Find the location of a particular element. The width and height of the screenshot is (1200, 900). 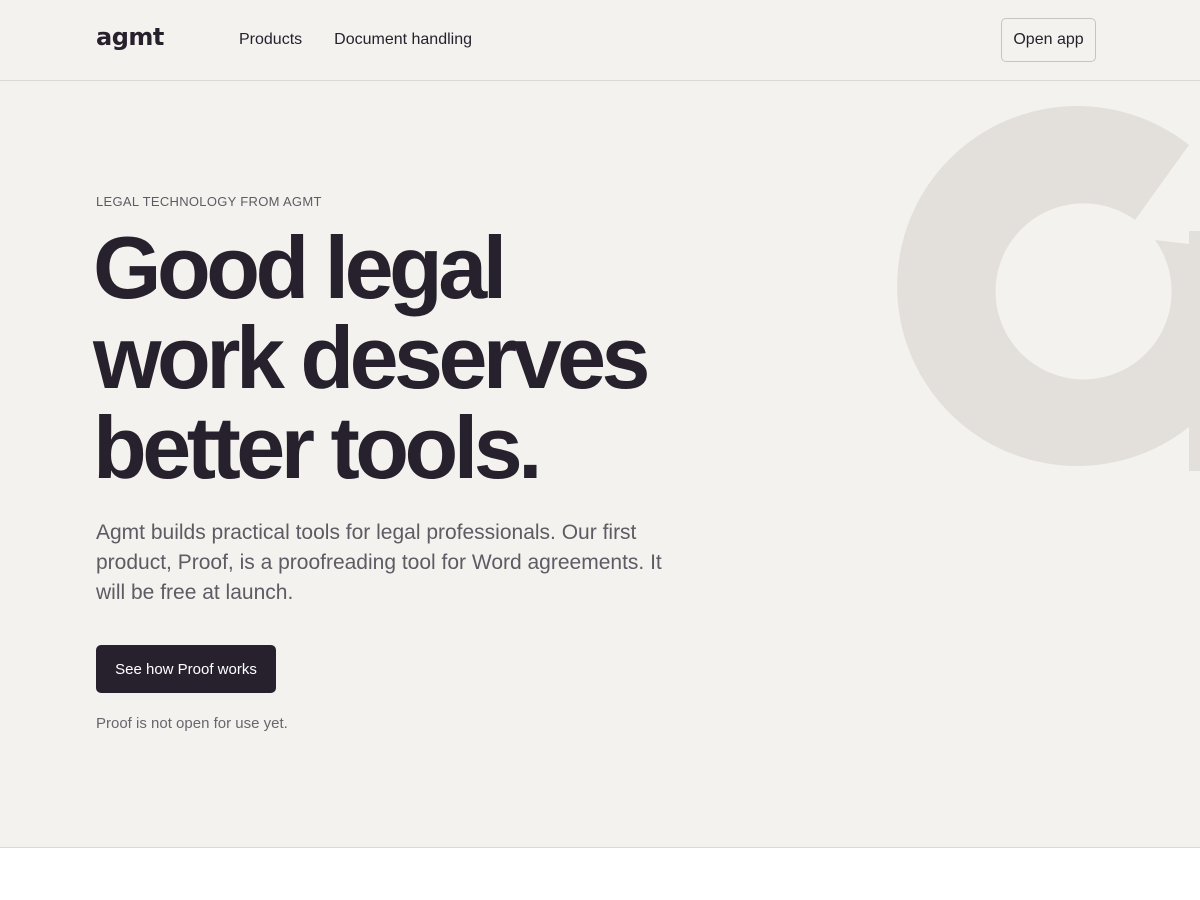

main-nav: Products Document handling is located at coordinates (355, 40).